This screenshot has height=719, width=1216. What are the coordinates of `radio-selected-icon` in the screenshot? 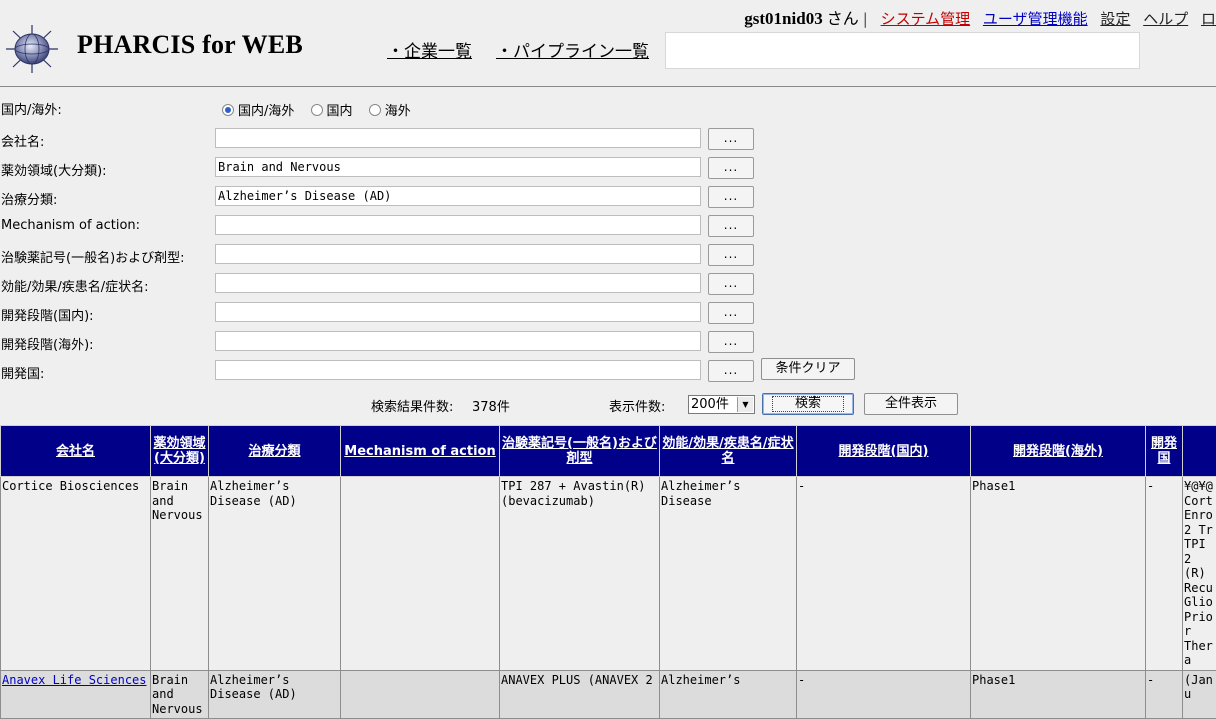 It's located at (228, 110).